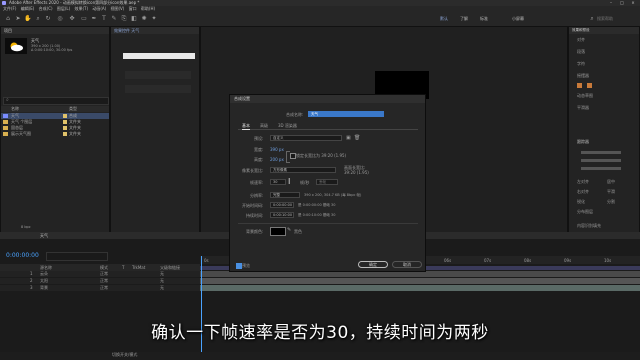  I want to click on composition-icon, so click(5, 116).